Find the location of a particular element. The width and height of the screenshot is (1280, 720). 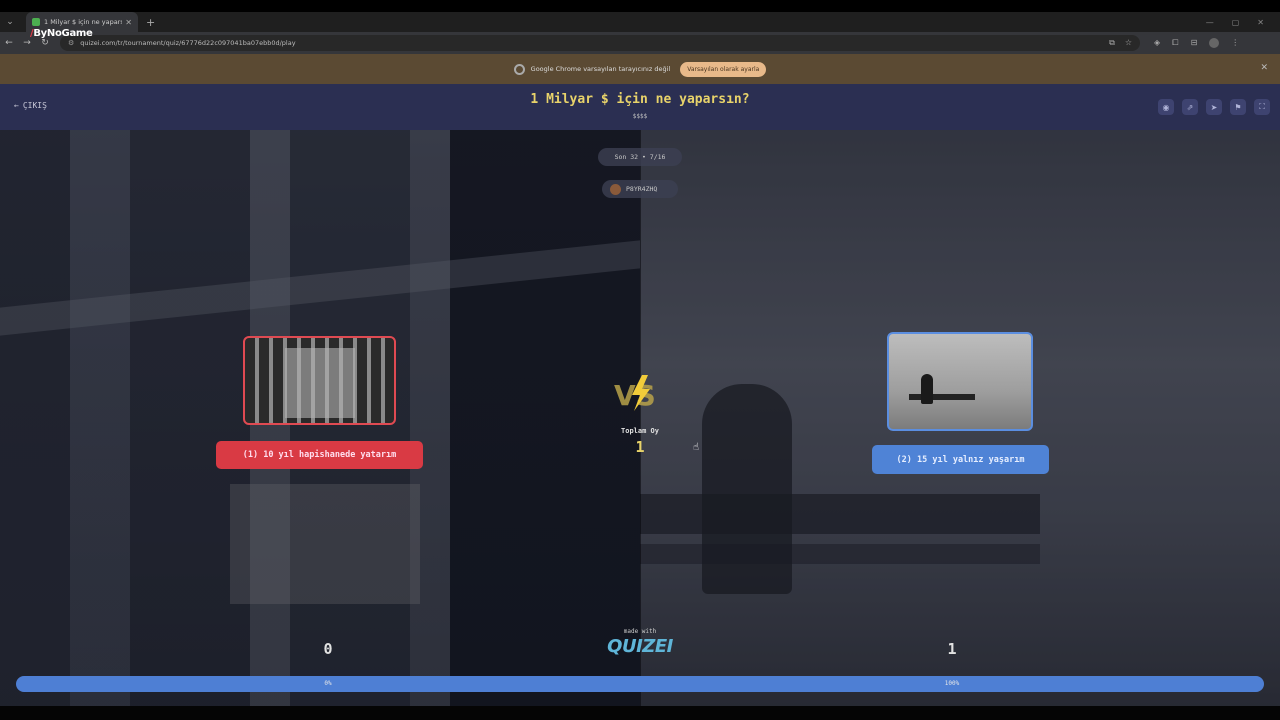

tab-search-icon: ⌄ is located at coordinates (10, 22).